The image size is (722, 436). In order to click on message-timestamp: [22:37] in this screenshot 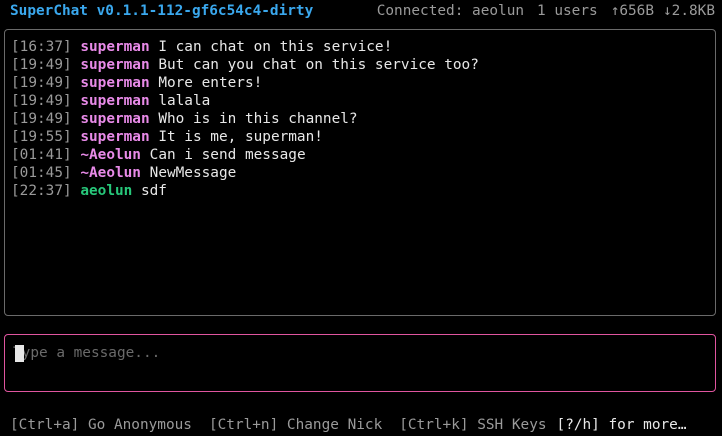, I will do `click(41, 191)`.